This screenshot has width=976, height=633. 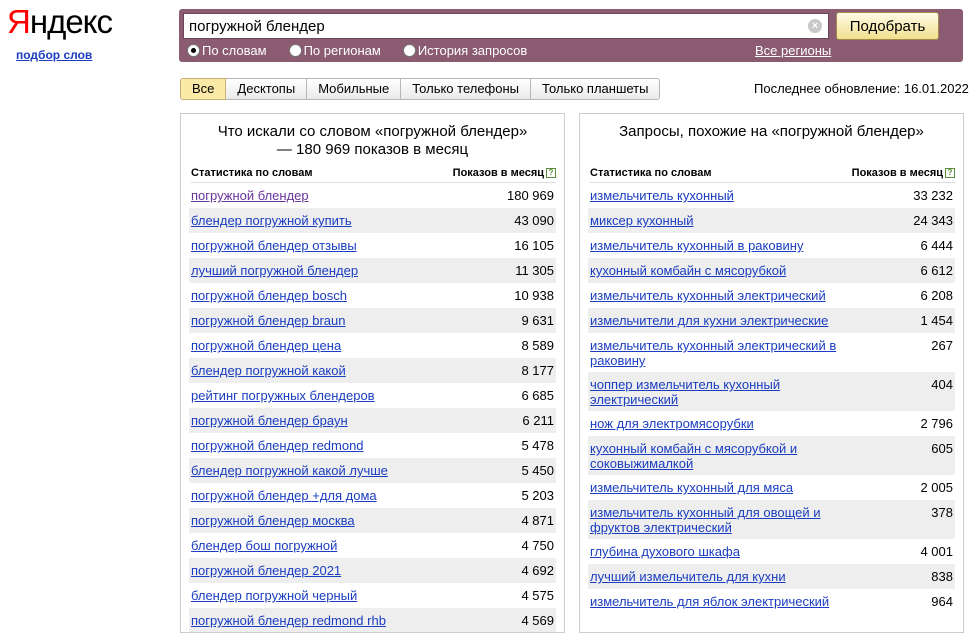 What do you see at coordinates (793, 50) in the screenshot?
I see `all-regions-link: Все регионы` at bounding box center [793, 50].